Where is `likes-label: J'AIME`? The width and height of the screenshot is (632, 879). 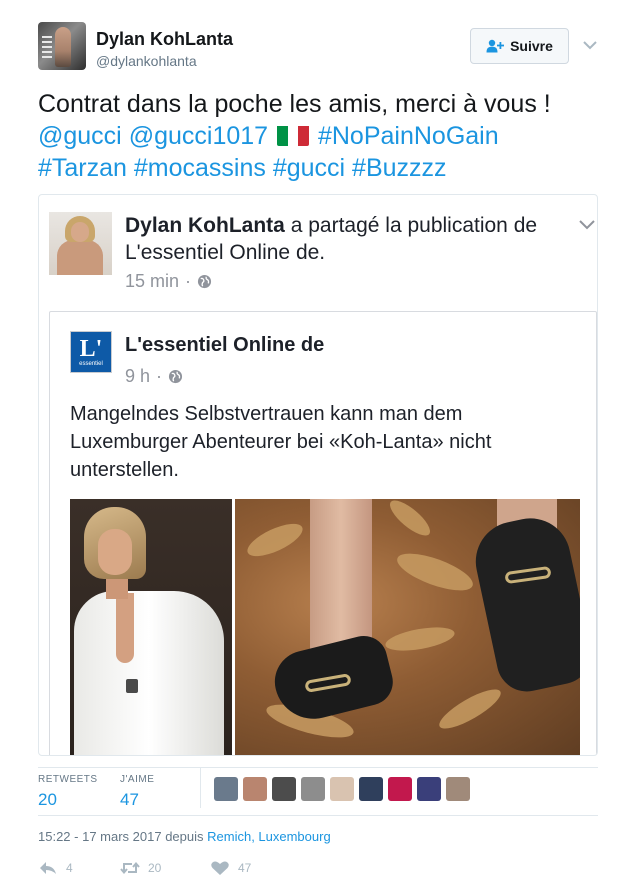
likes-label: J'AIME is located at coordinates (137, 779).